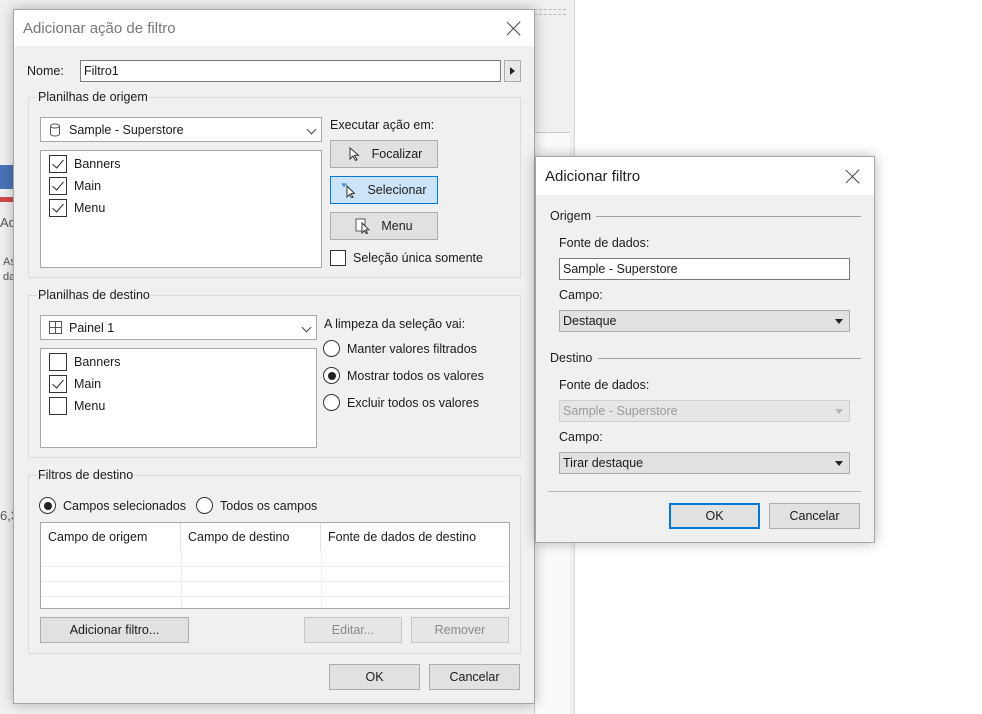 The height and width of the screenshot is (714, 982). What do you see at coordinates (290, 71) in the screenshot?
I see `name-input: Filtro1` at bounding box center [290, 71].